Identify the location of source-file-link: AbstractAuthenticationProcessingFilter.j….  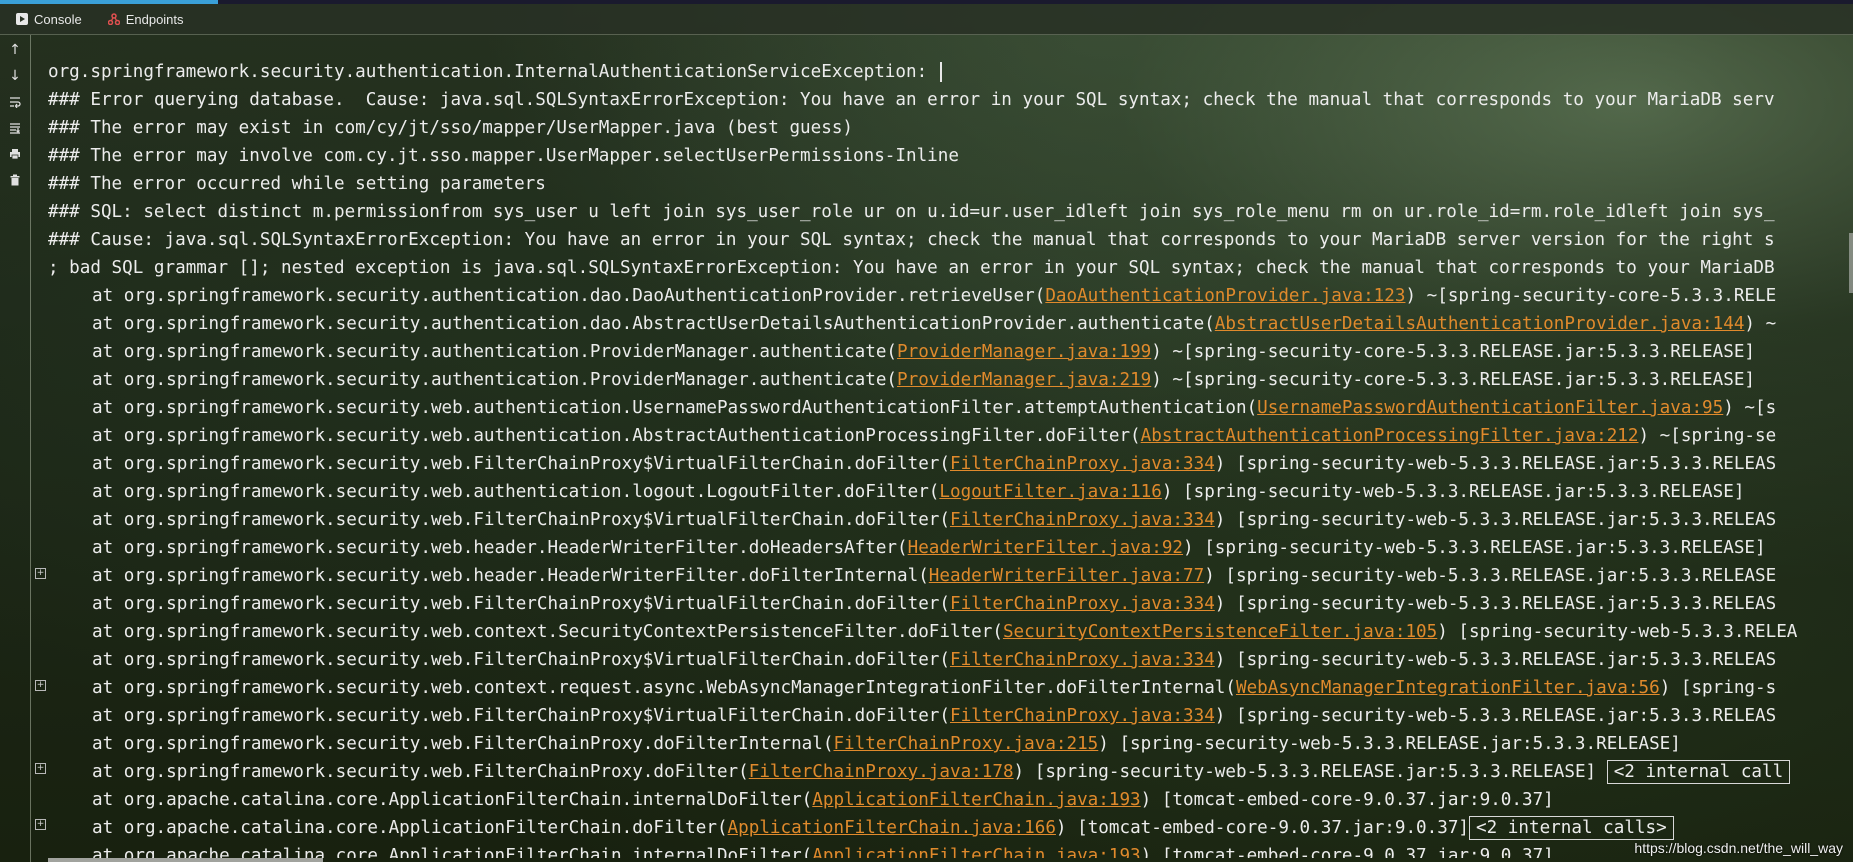
(1390, 436).